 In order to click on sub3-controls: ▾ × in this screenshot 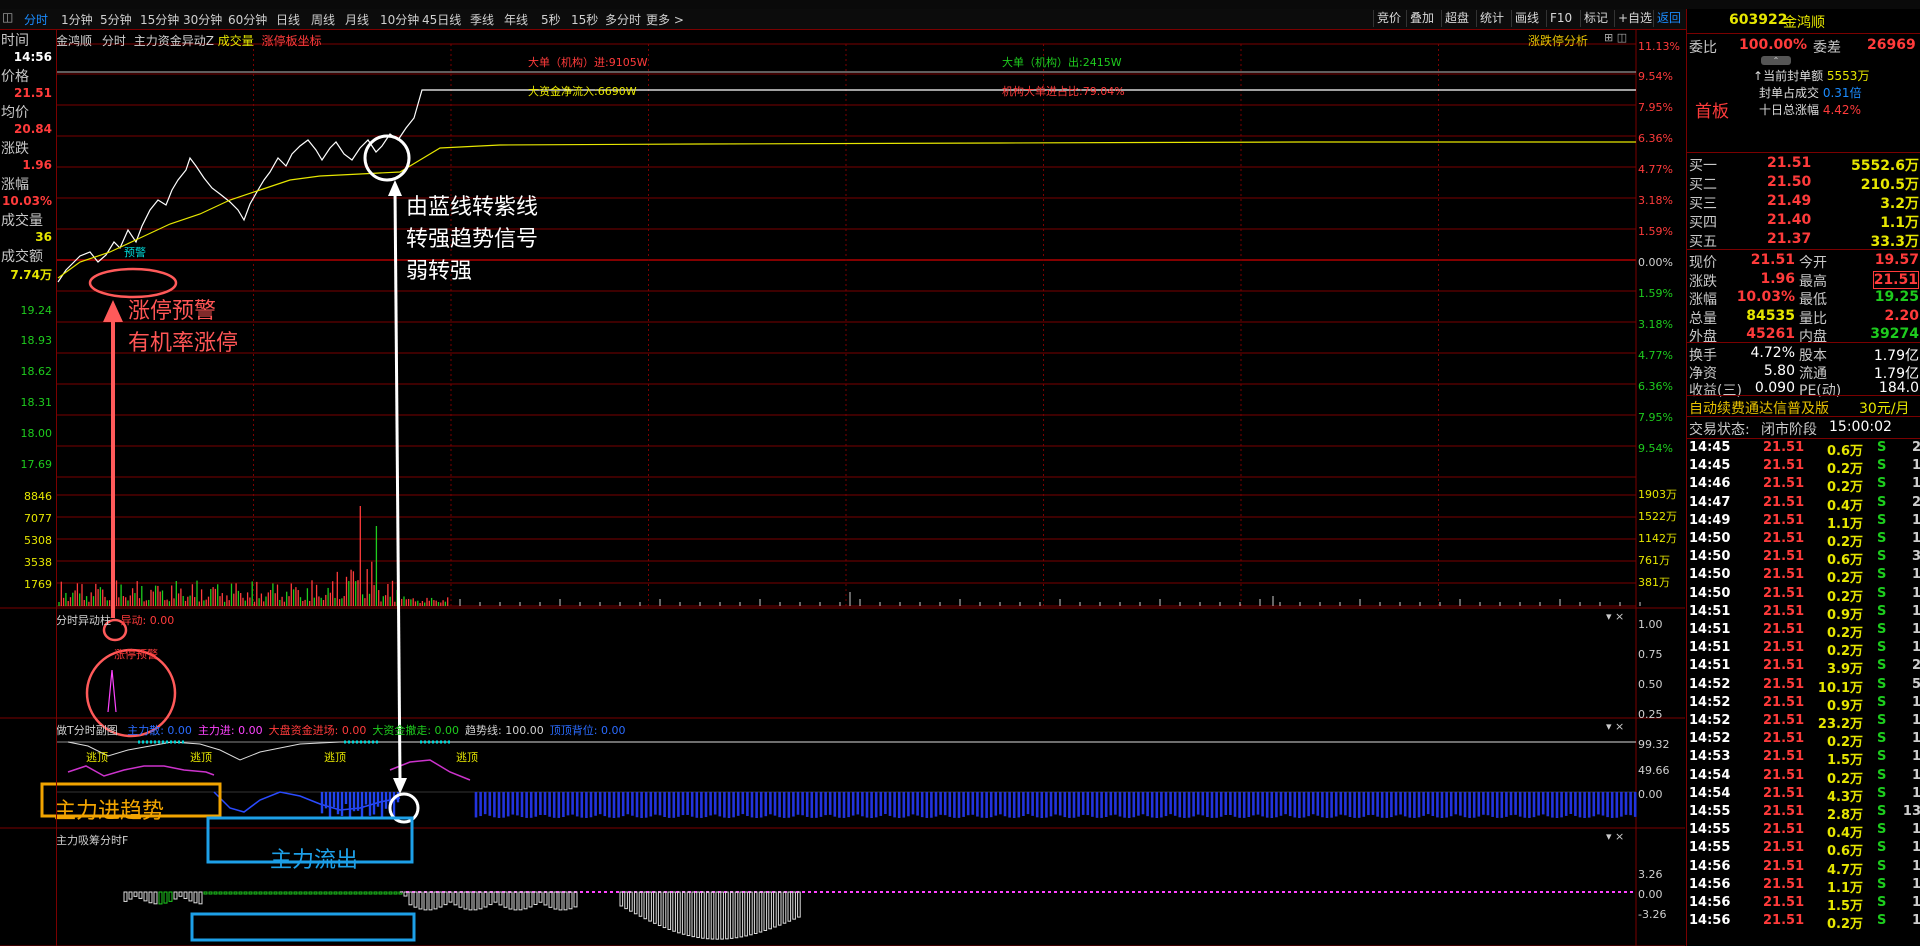, I will do `click(1615, 836)`.